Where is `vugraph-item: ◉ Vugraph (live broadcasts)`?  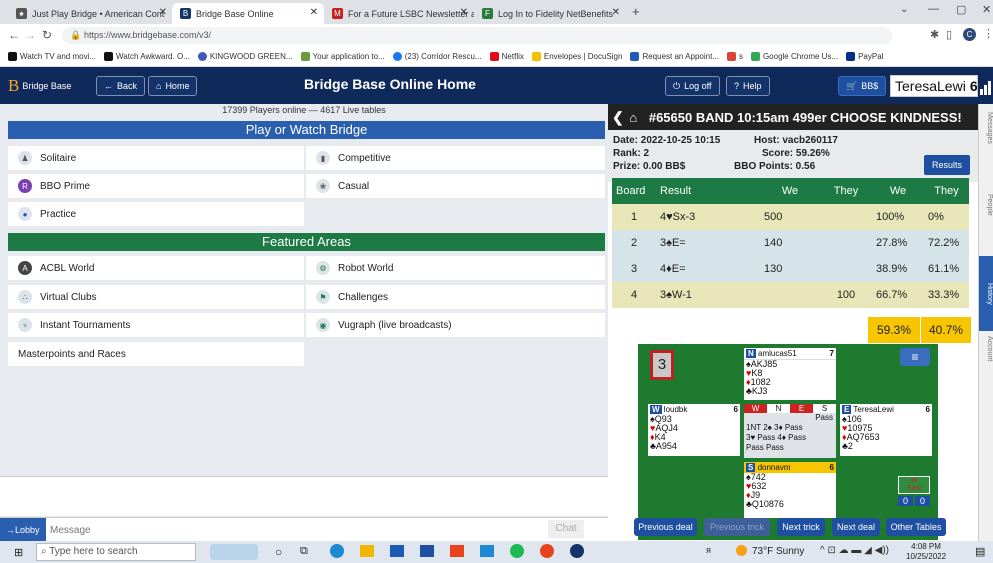
vugraph-item: ◉ Vugraph (live broadcasts) is located at coordinates (455, 325).